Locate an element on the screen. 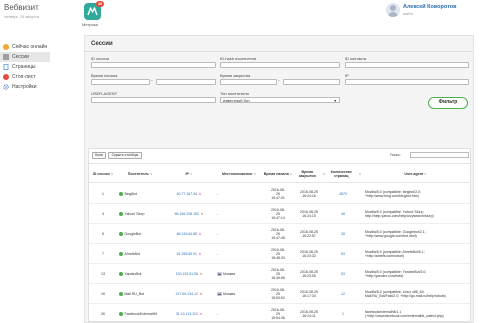 This screenshot has height=323, width=480. end-time-cell: 2016-08-25 16:24:11 is located at coordinates (309, 312).